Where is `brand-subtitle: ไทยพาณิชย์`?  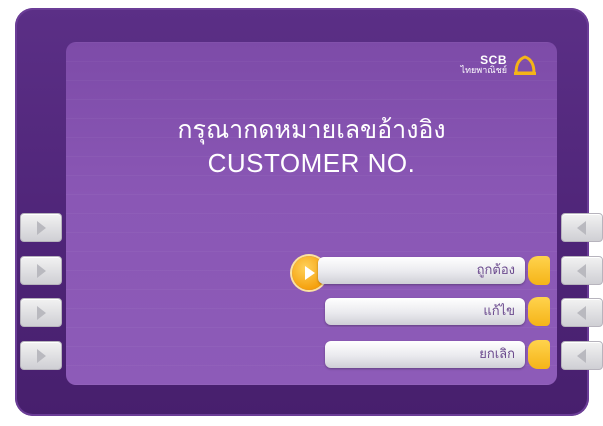 brand-subtitle: ไทยพาณิชย์ is located at coordinates (483, 70).